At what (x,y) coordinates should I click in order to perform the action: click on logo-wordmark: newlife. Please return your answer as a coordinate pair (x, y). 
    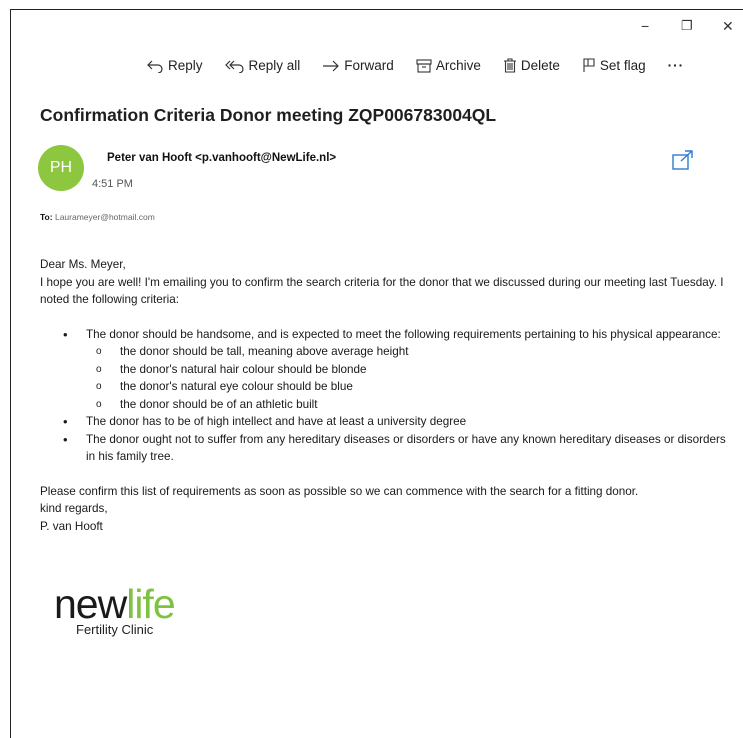
    Looking at the image, I should click on (115, 604).